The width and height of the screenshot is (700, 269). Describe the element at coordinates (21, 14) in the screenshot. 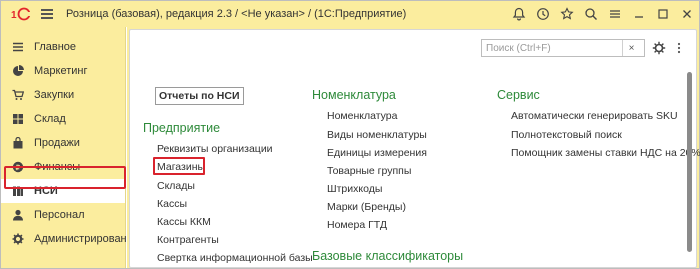

I see `1c-logo: 1` at that location.